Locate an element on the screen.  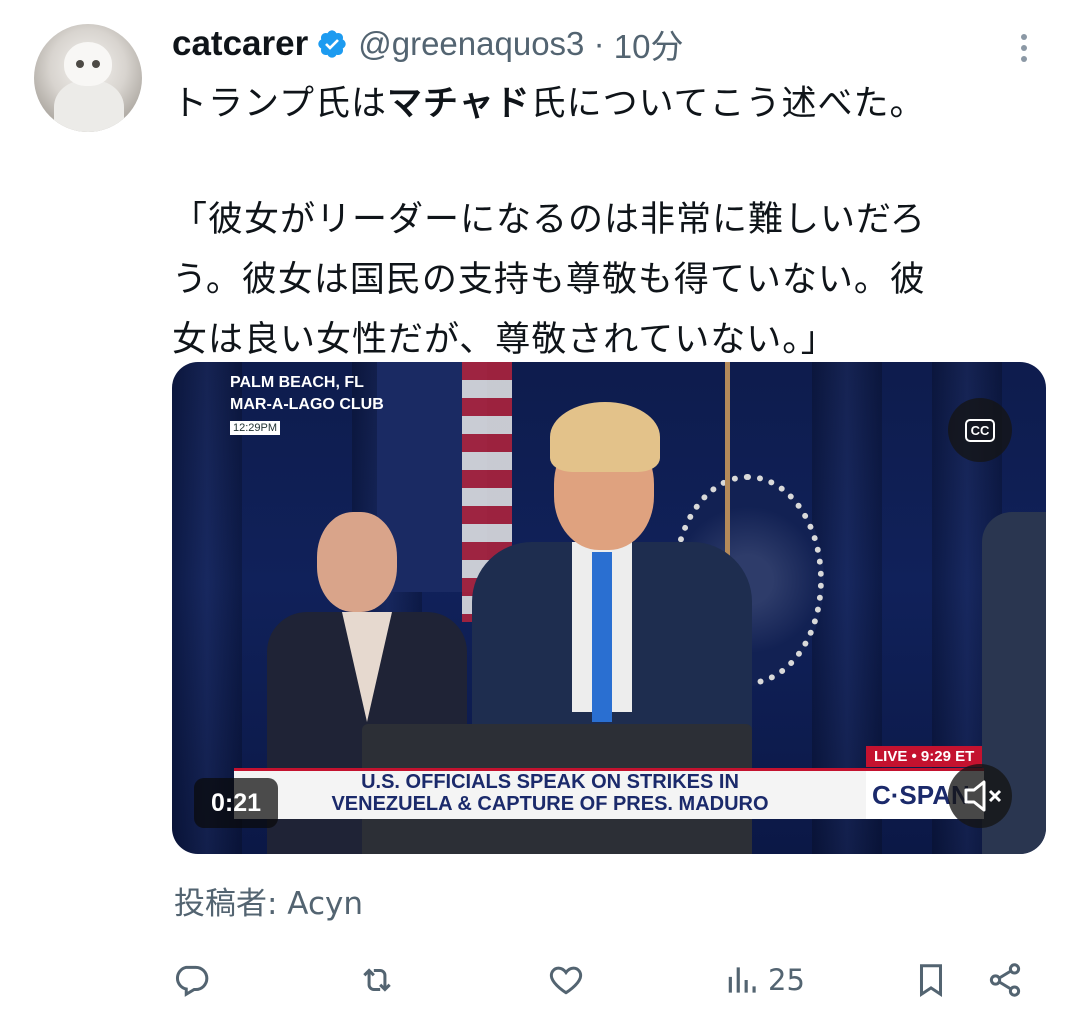
tweet-header: catcarer @greenaquos3 · 10分 is located at coordinates (427, 44).